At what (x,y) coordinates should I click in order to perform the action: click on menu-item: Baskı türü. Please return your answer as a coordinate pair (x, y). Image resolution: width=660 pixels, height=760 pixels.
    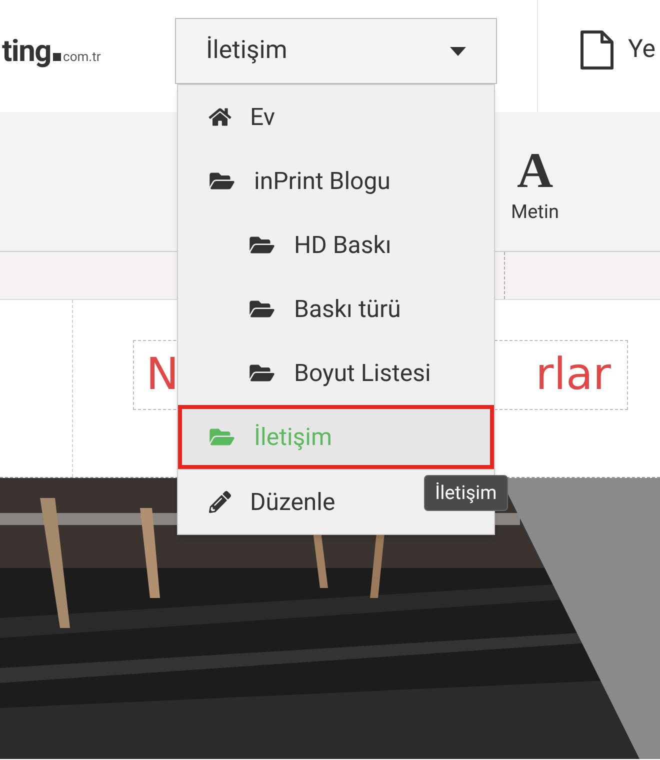
    Looking at the image, I should click on (336, 309).